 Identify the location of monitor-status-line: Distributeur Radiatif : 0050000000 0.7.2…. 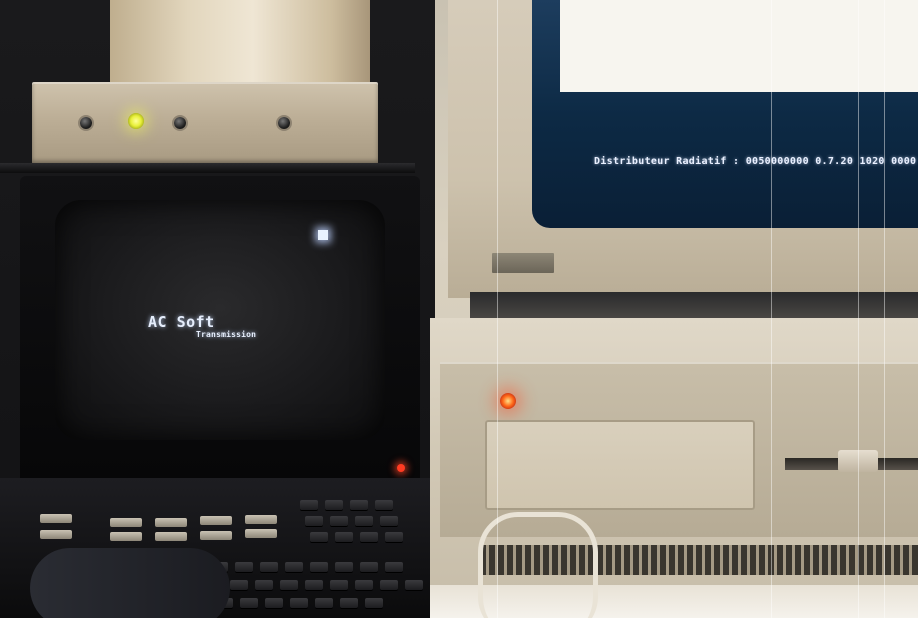
(755, 161).